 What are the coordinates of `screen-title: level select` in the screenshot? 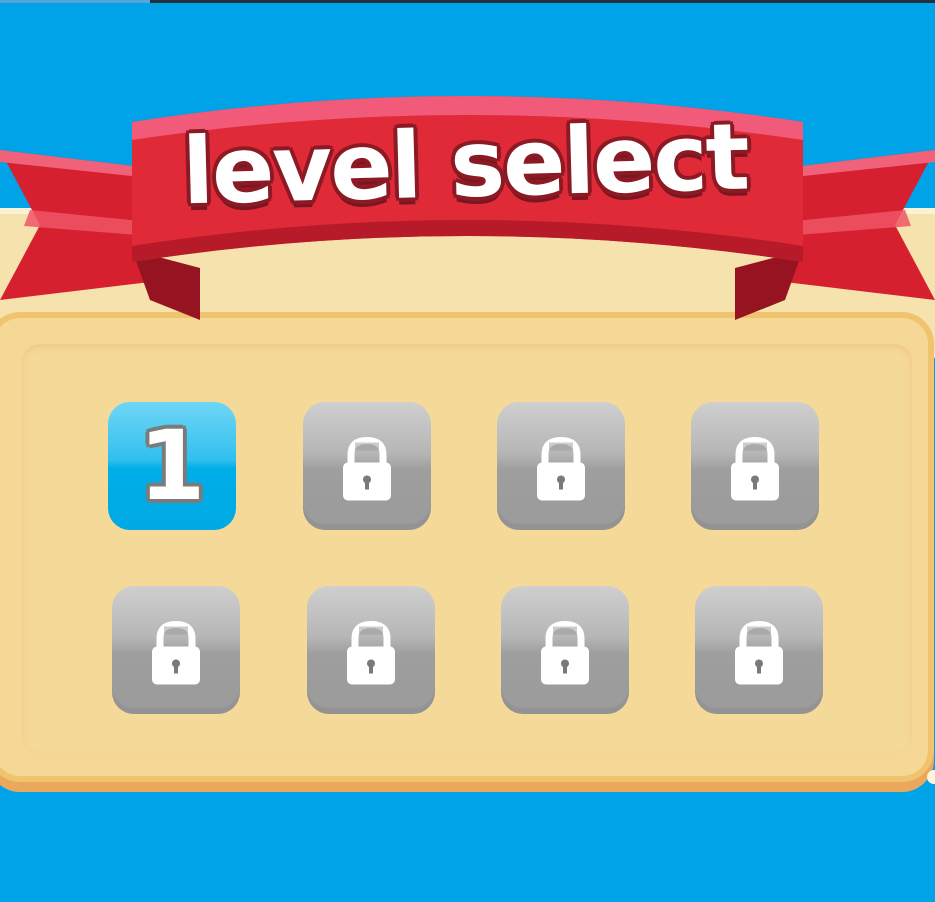 It's located at (465, 164).